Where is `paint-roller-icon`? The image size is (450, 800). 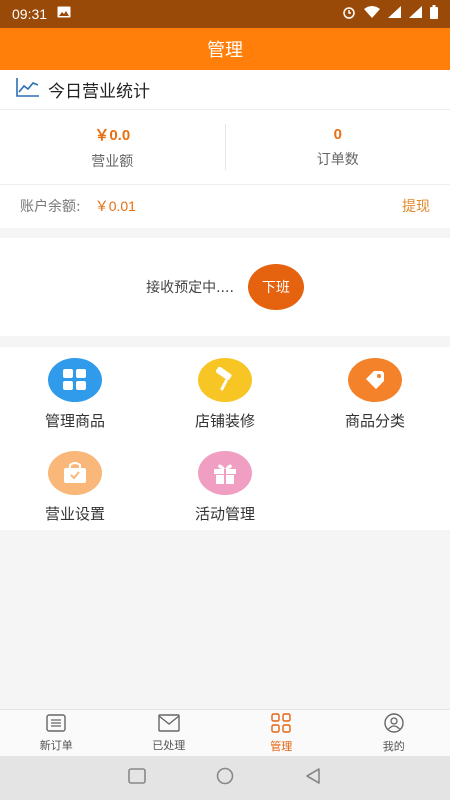
paint-roller-icon is located at coordinates (225, 380).